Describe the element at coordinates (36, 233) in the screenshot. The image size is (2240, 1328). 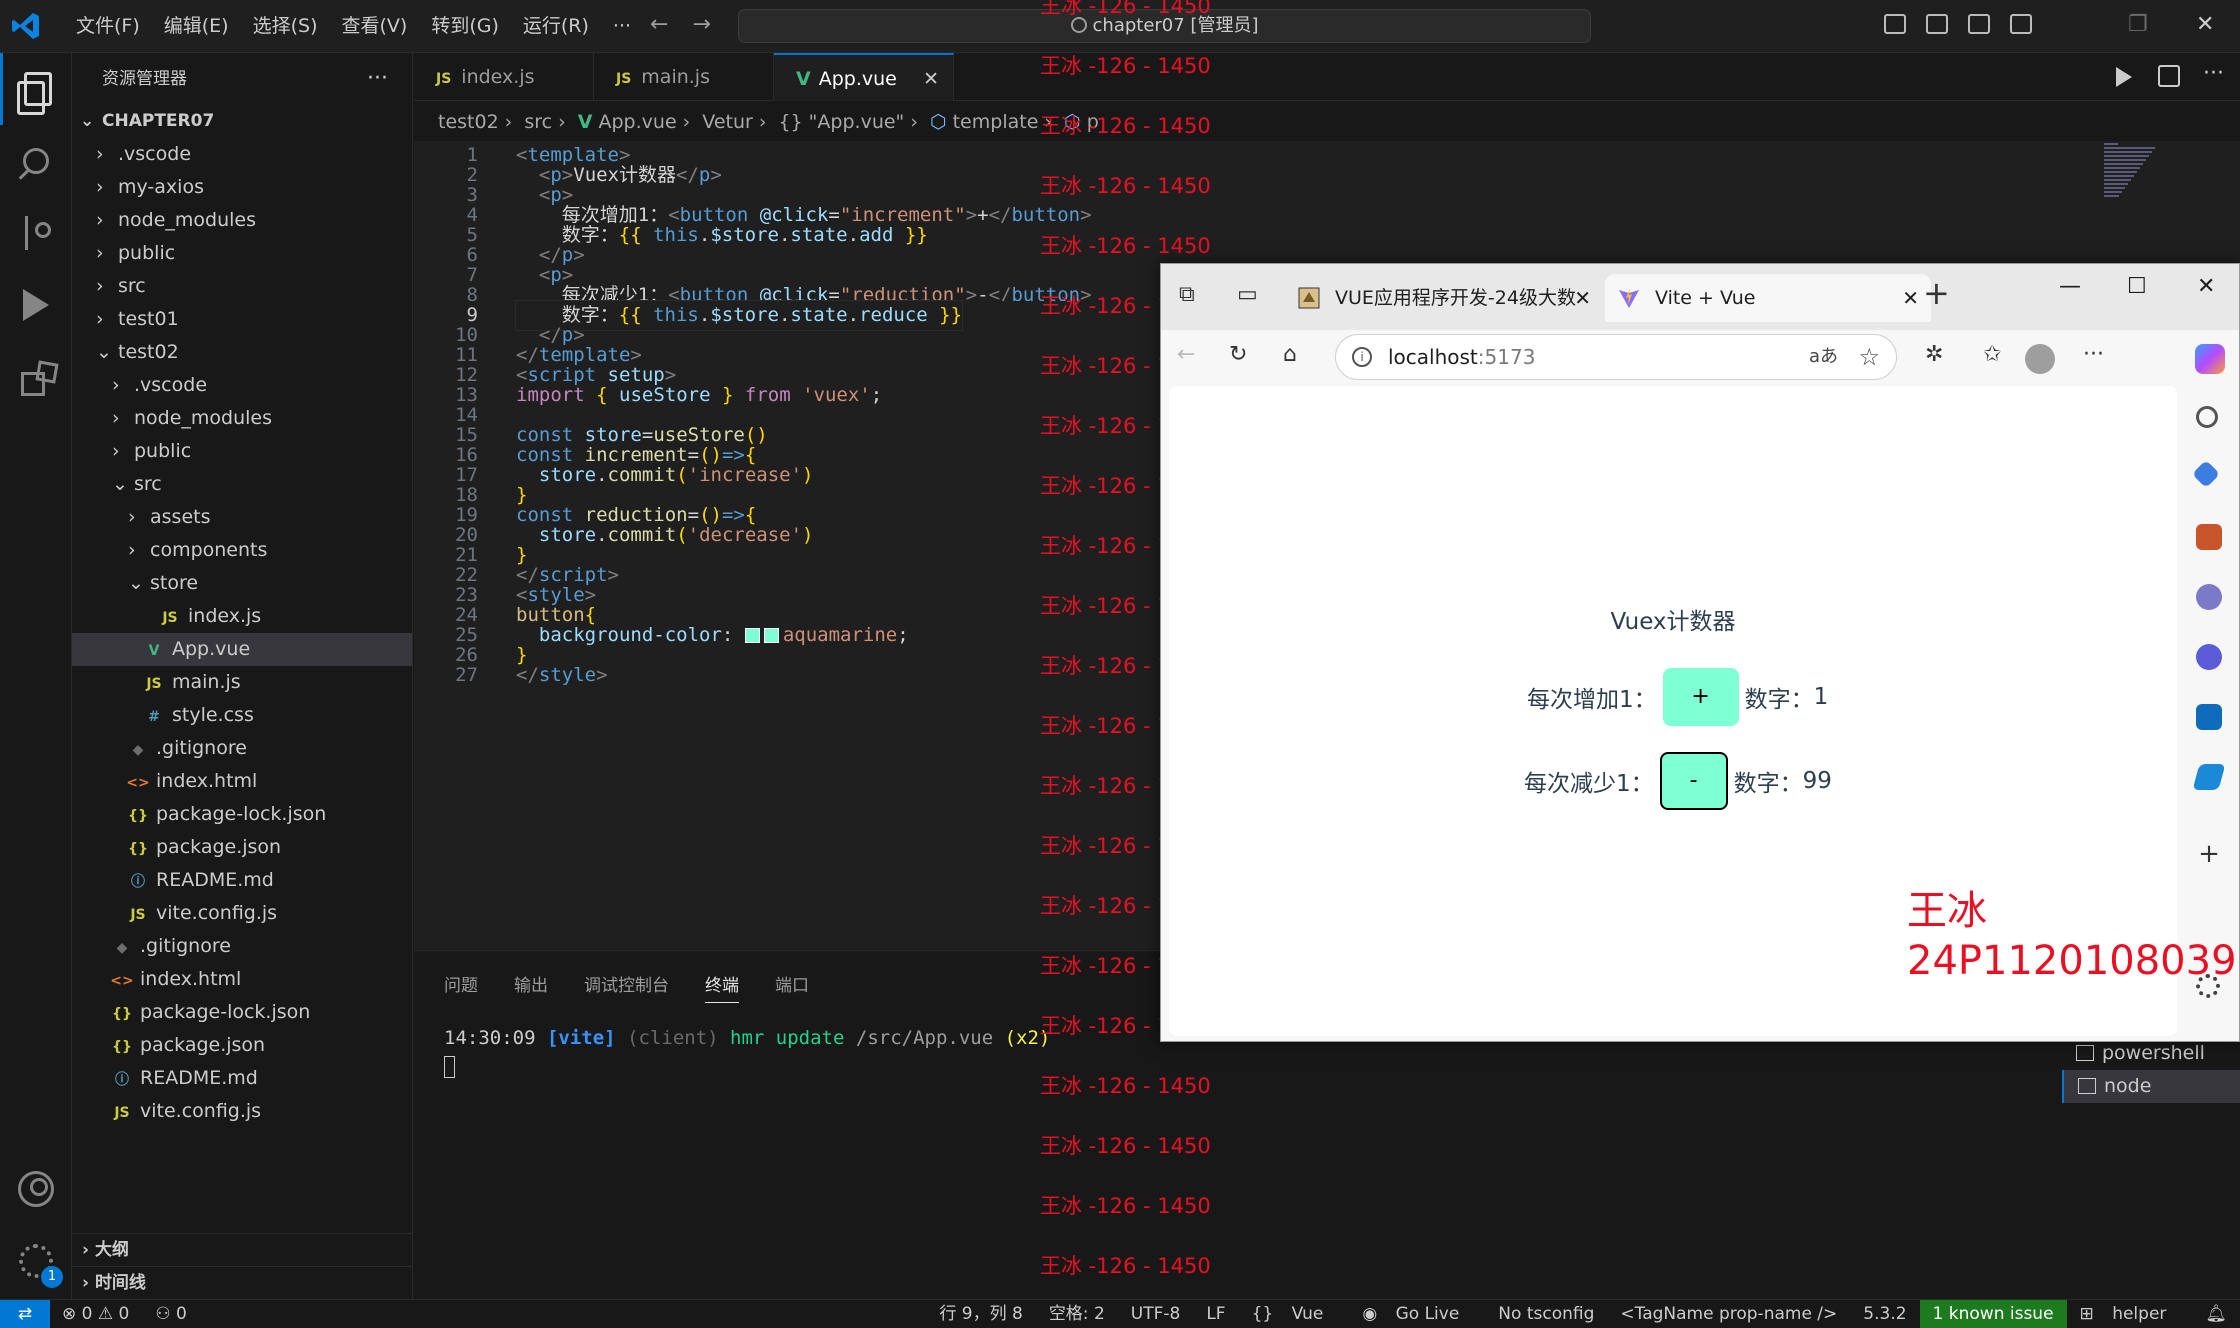
I see `source-control-activity` at that location.